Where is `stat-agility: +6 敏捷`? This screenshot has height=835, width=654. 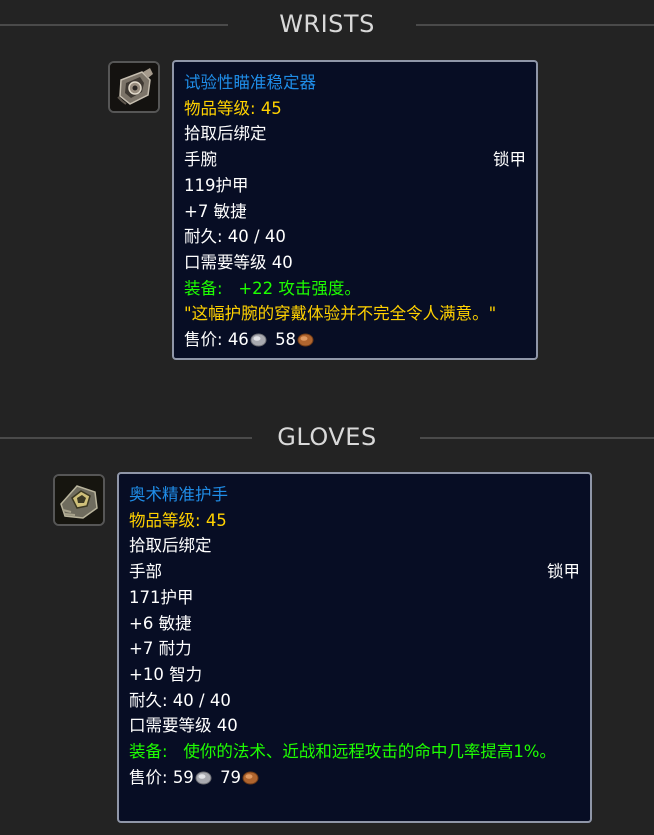
stat-agility: +6 敏捷 is located at coordinates (160, 623).